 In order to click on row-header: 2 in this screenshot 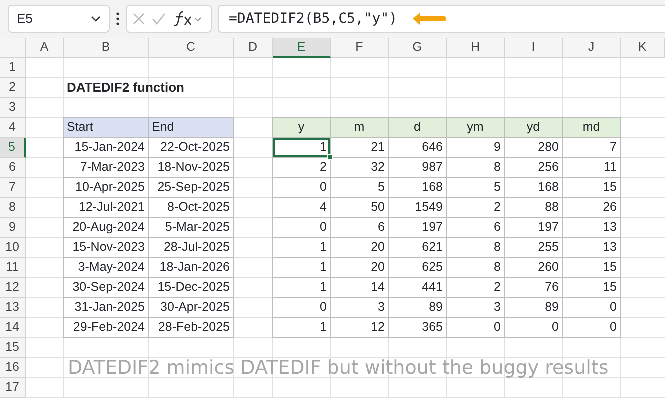, I will do `click(13, 88)`.